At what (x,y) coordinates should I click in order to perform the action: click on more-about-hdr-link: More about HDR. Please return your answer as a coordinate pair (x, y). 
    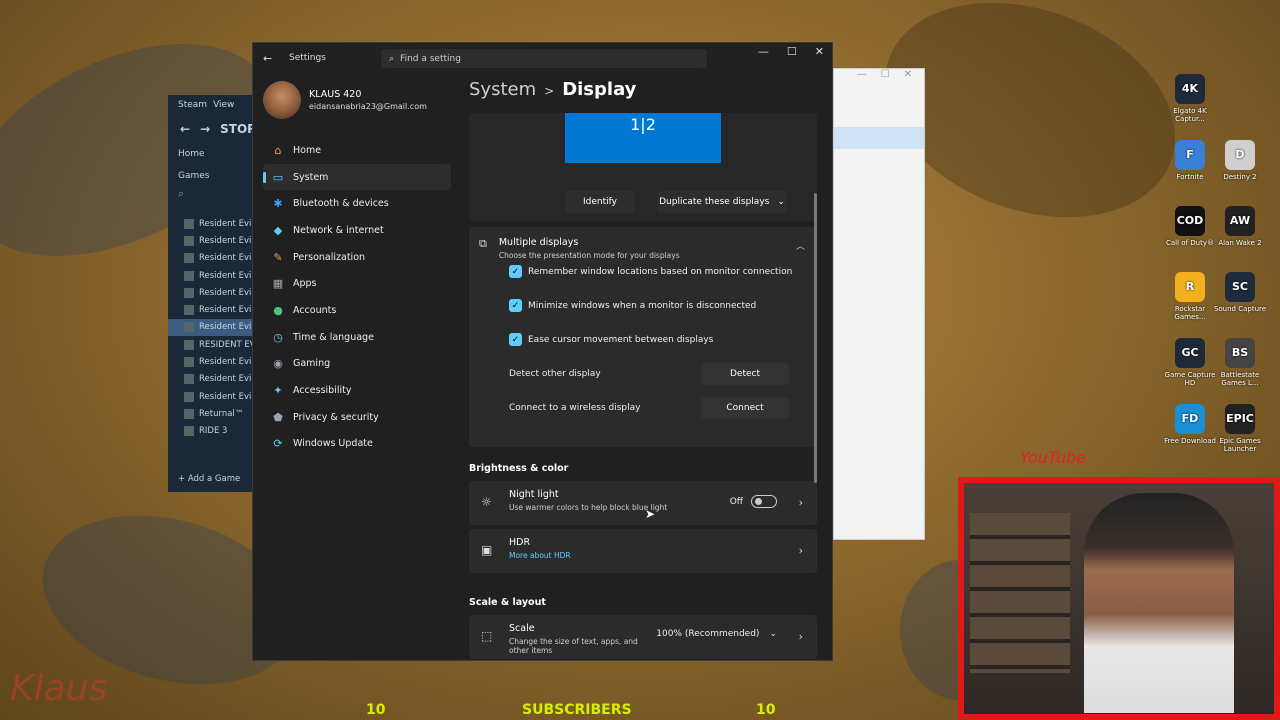
    Looking at the image, I should click on (540, 555).